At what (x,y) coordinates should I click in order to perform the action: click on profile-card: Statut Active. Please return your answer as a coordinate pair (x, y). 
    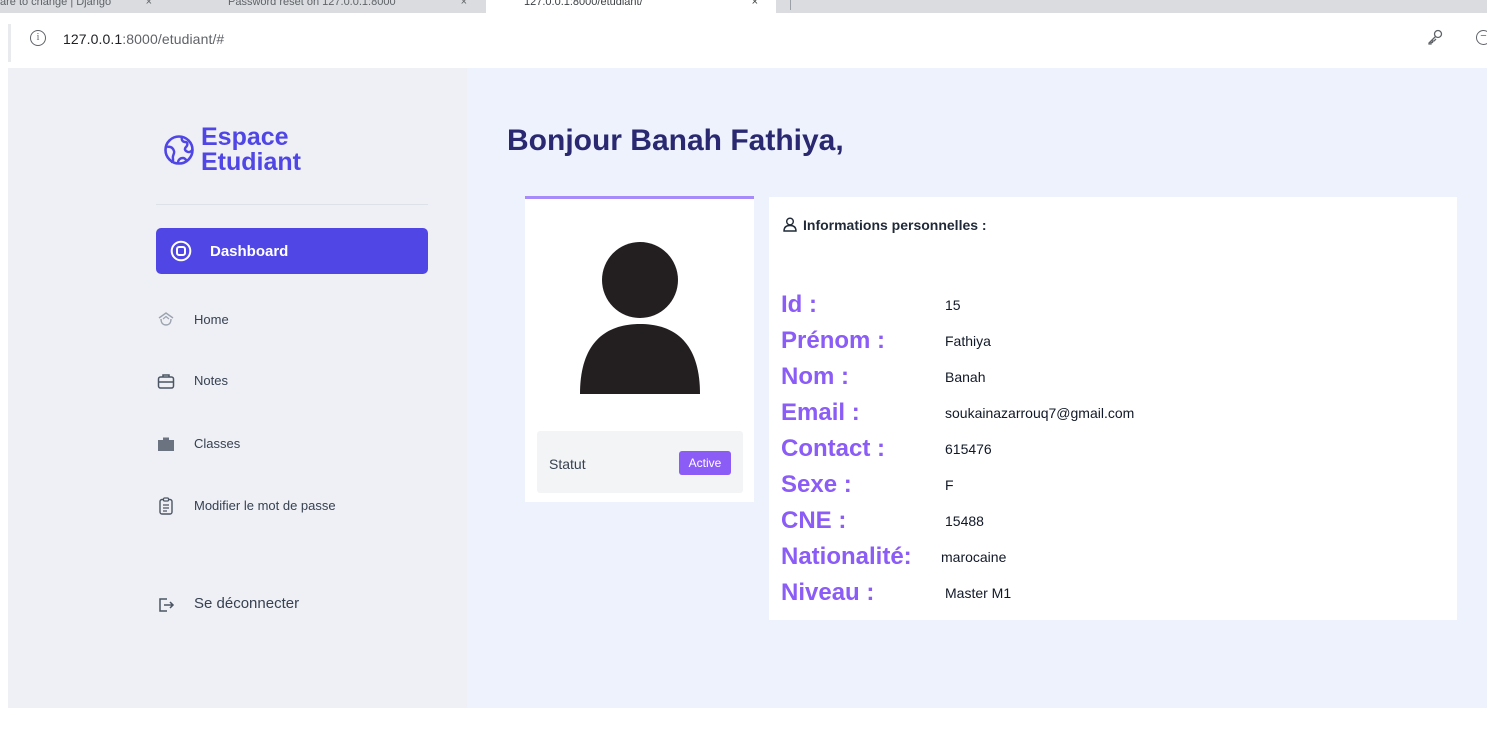
    Looking at the image, I should click on (639, 349).